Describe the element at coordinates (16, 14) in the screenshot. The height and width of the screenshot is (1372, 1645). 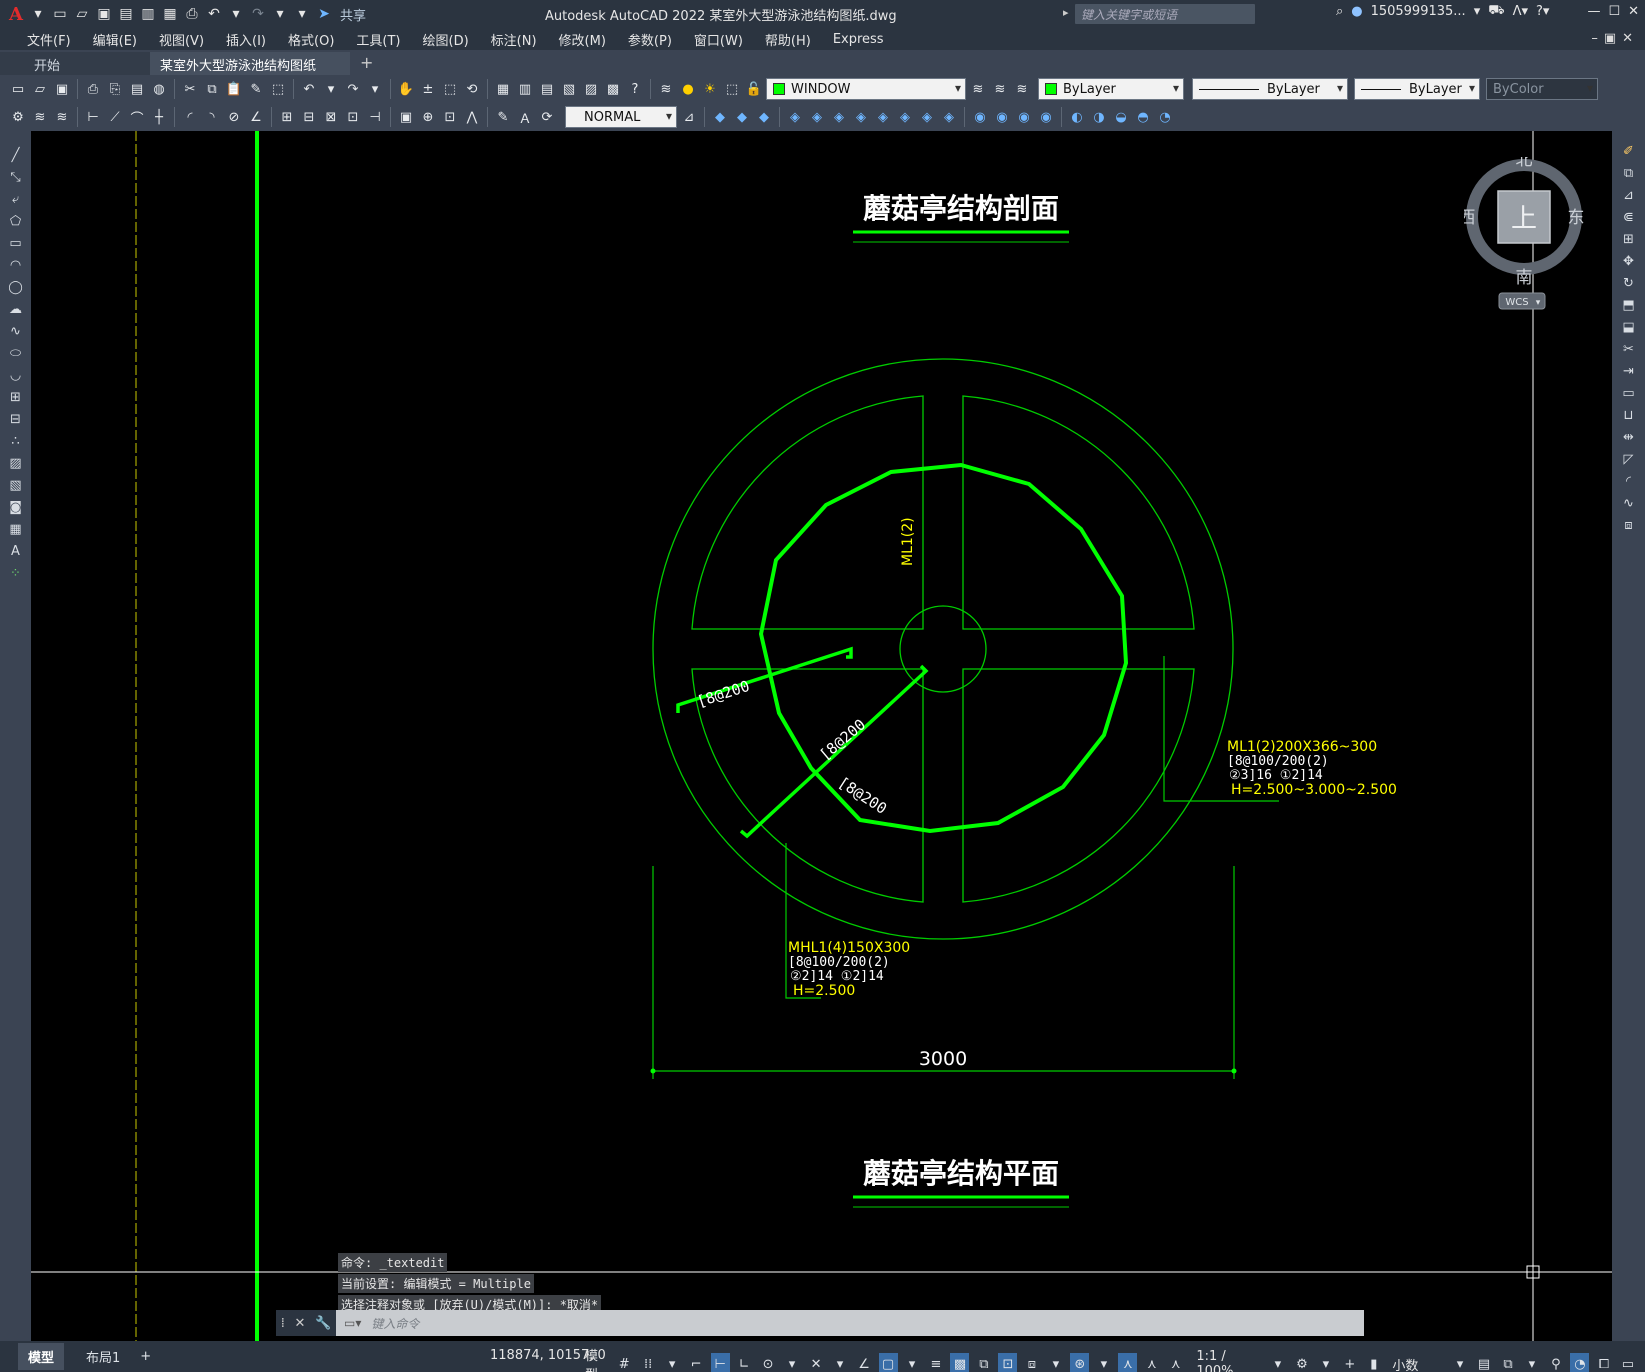
I see `autocad-logo-icon: A` at that location.